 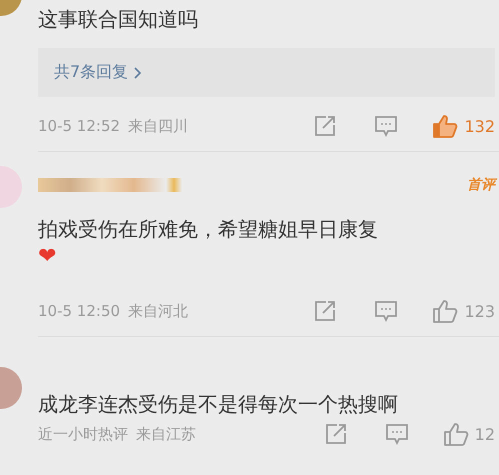 What do you see at coordinates (47, 257) in the screenshot?
I see `heart-emoji: ❤` at bounding box center [47, 257].